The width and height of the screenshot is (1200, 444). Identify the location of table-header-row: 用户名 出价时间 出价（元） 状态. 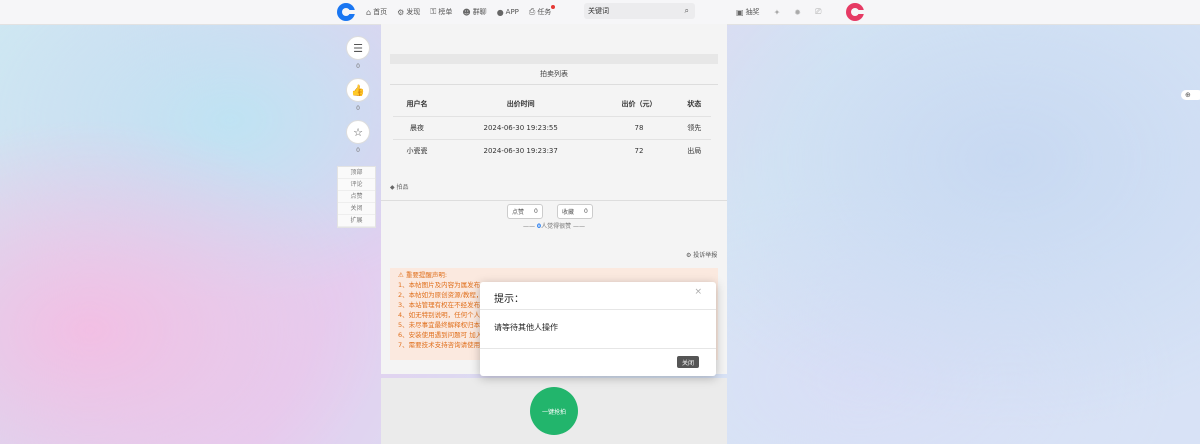
(552, 104).